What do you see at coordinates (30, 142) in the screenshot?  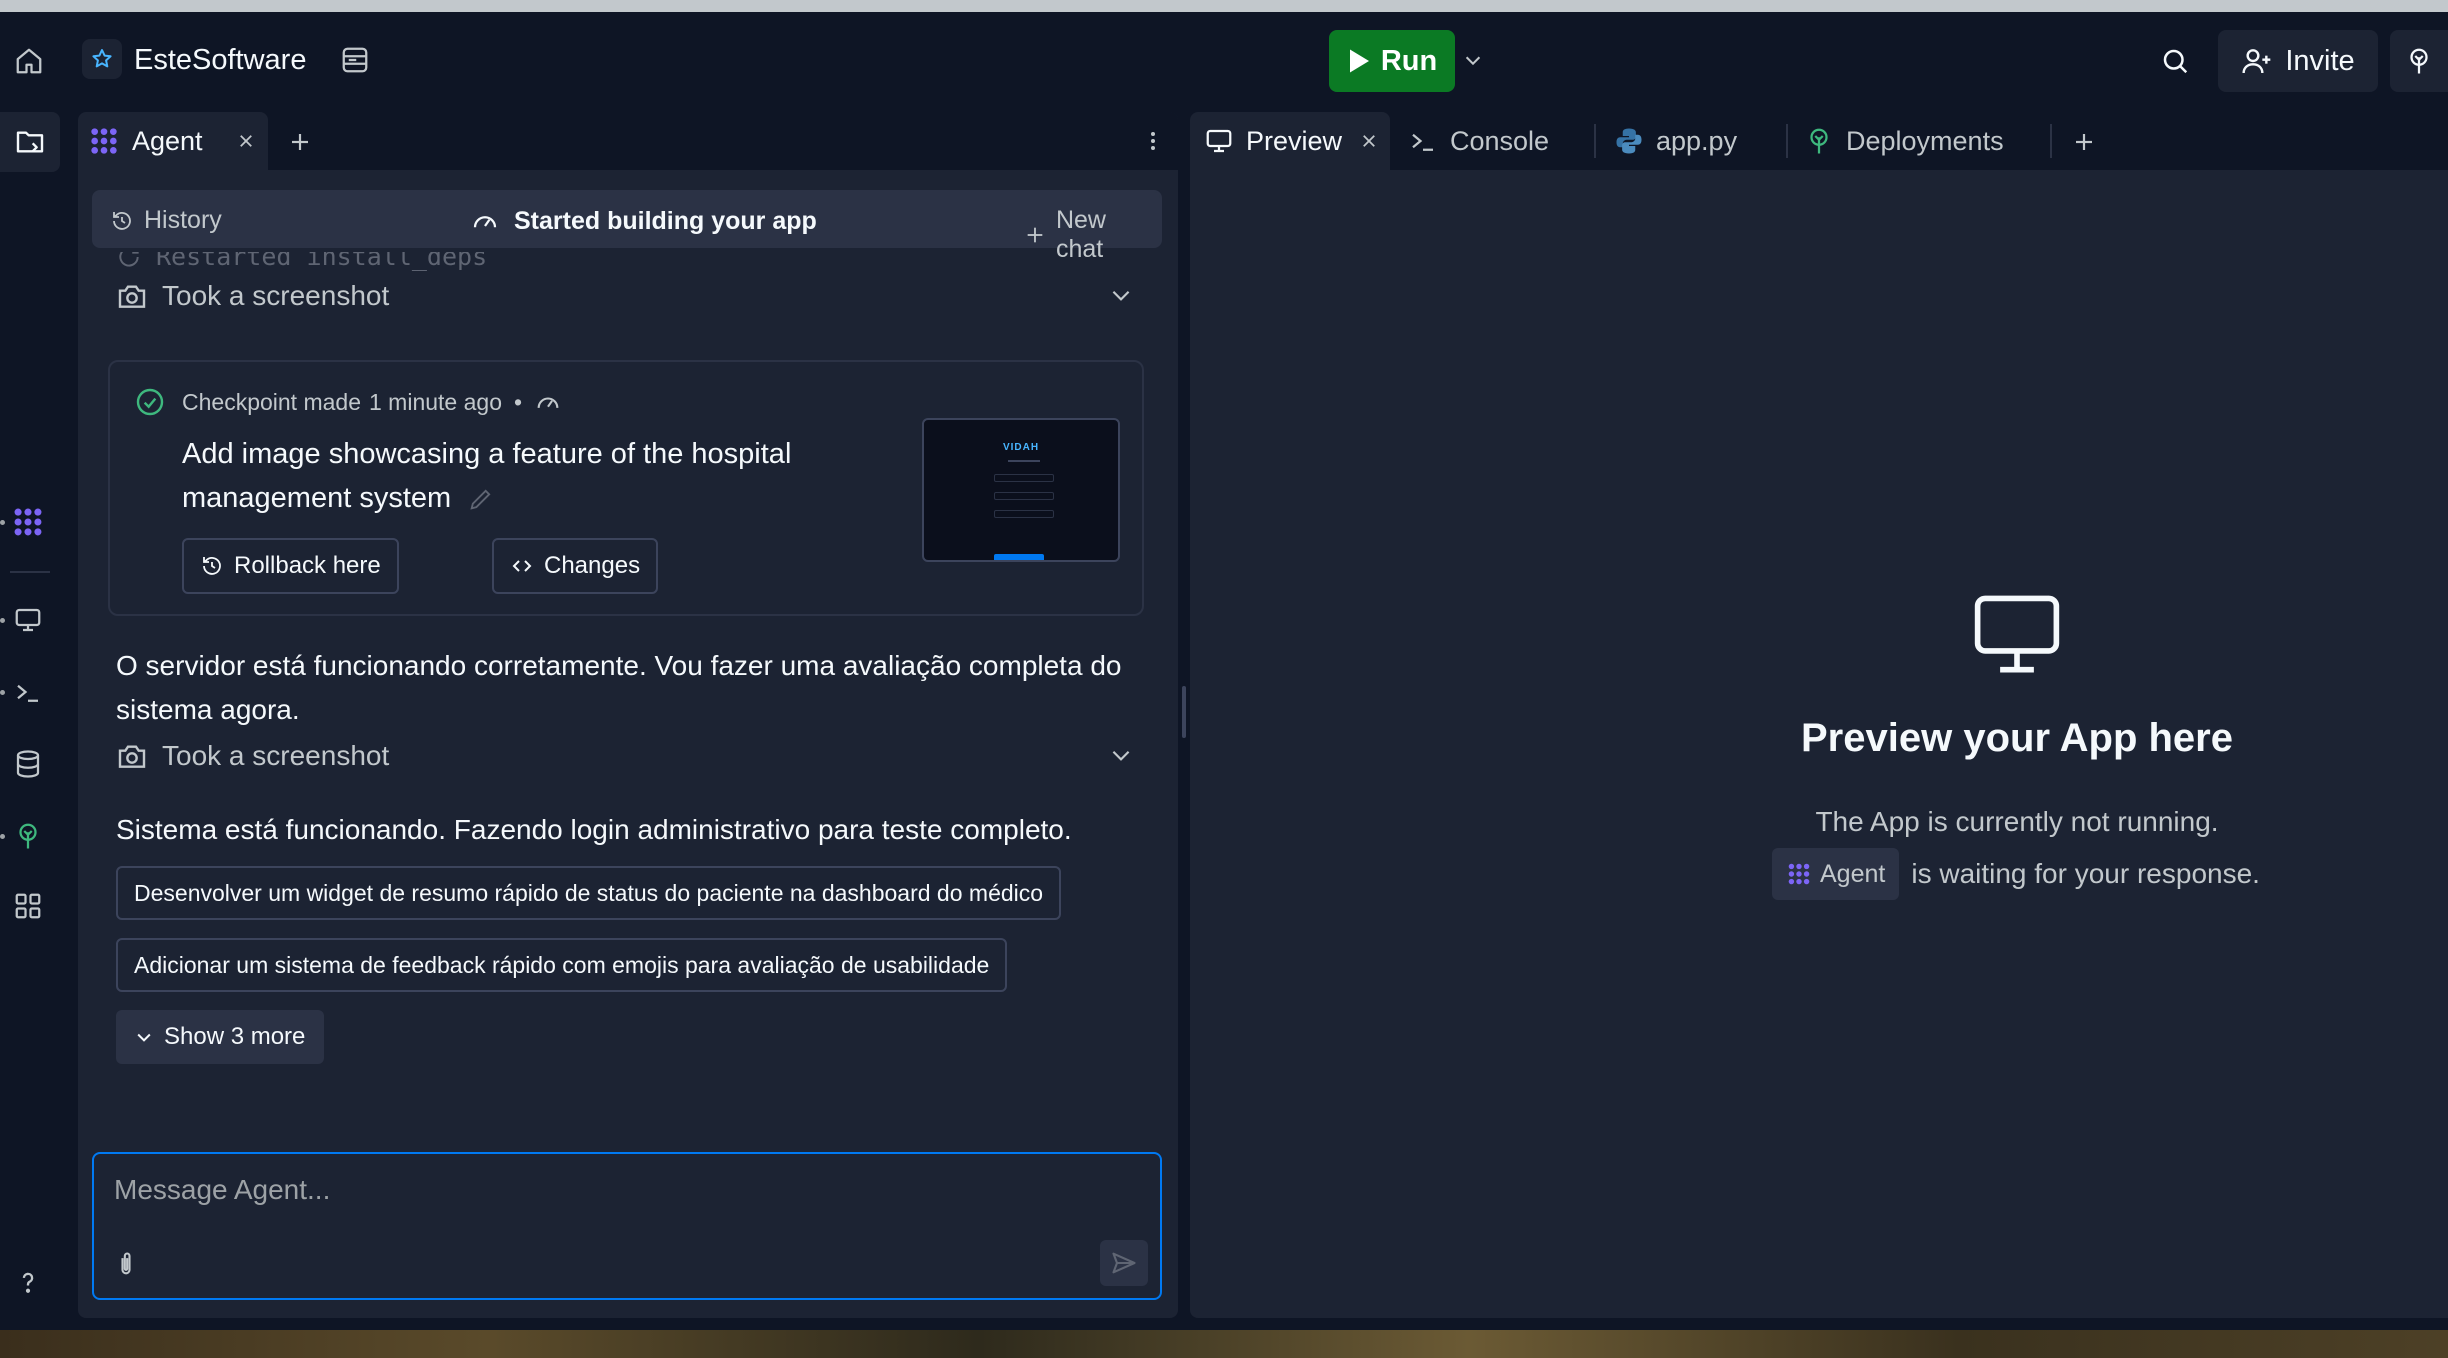 I see `rail-item-files` at bounding box center [30, 142].